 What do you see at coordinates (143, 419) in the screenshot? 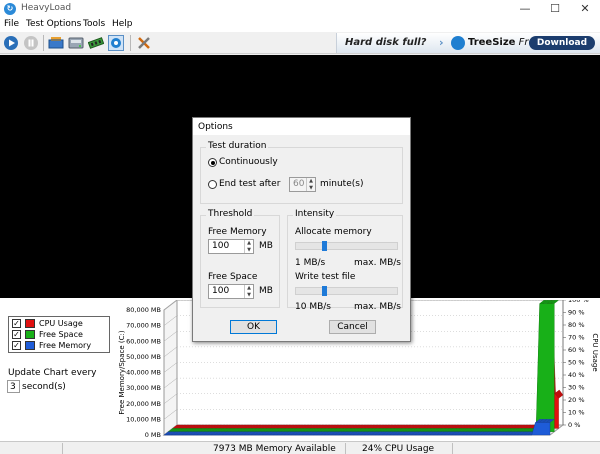
I see `left-tick-label: 10,000 MB` at bounding box center [143, 419].